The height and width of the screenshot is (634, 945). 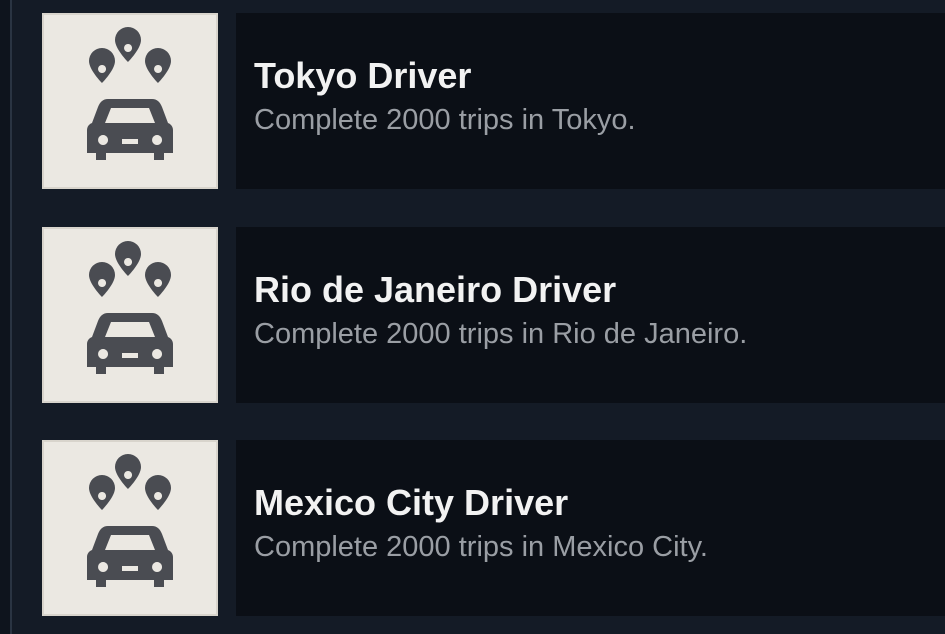 I want to click on achievement-description: Complete 2000 trips in Tokyo., so click(x=445, y=120).